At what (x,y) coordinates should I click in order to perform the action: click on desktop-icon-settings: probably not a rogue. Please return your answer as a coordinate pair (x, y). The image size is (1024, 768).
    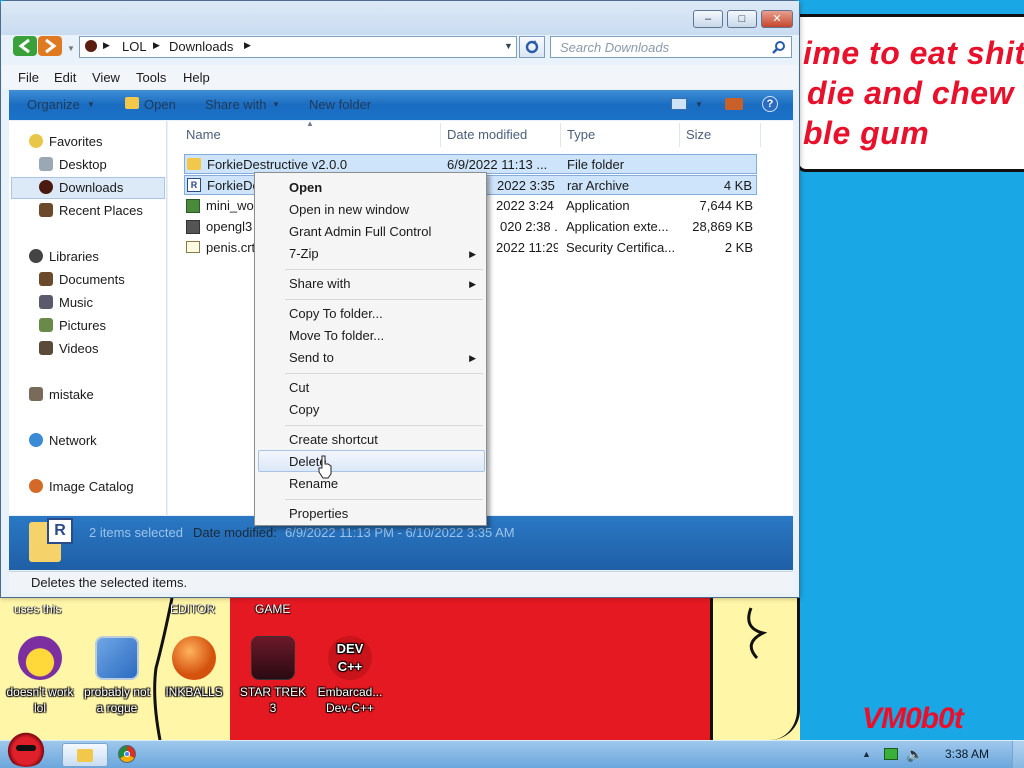
    Looking at the image, I should click on (117, 676).